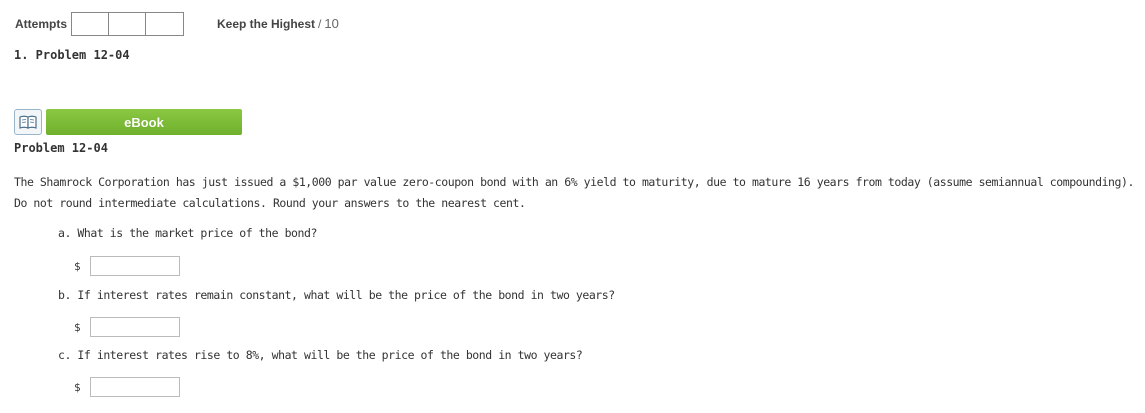  I want to click on ebook-button: eBook, so click(144, 122).